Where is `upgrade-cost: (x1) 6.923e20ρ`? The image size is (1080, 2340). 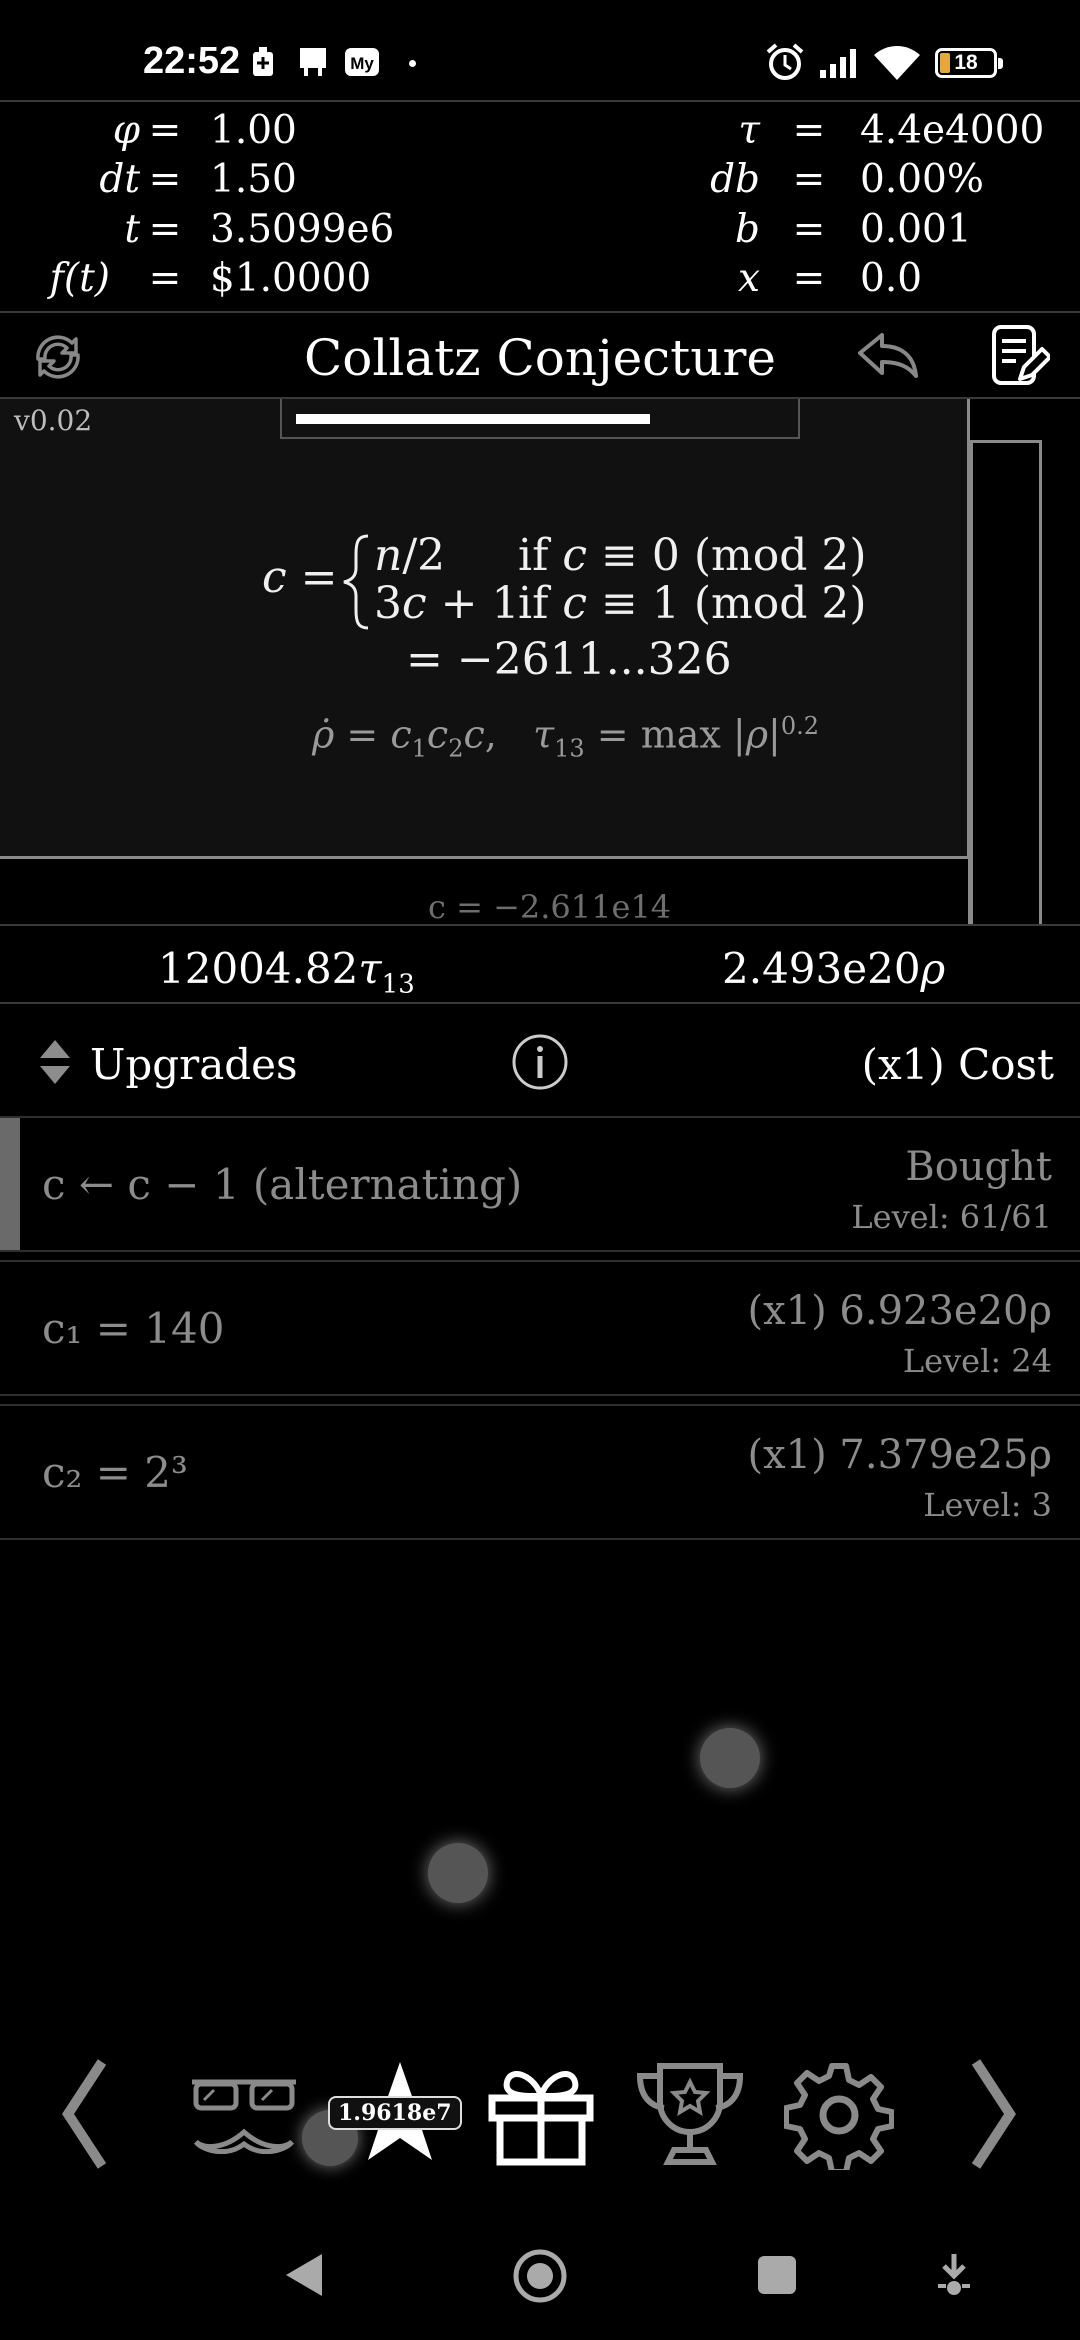 upgrade-cost: (x1) 6.923e20ρ is located at coordinates (899, 1311).